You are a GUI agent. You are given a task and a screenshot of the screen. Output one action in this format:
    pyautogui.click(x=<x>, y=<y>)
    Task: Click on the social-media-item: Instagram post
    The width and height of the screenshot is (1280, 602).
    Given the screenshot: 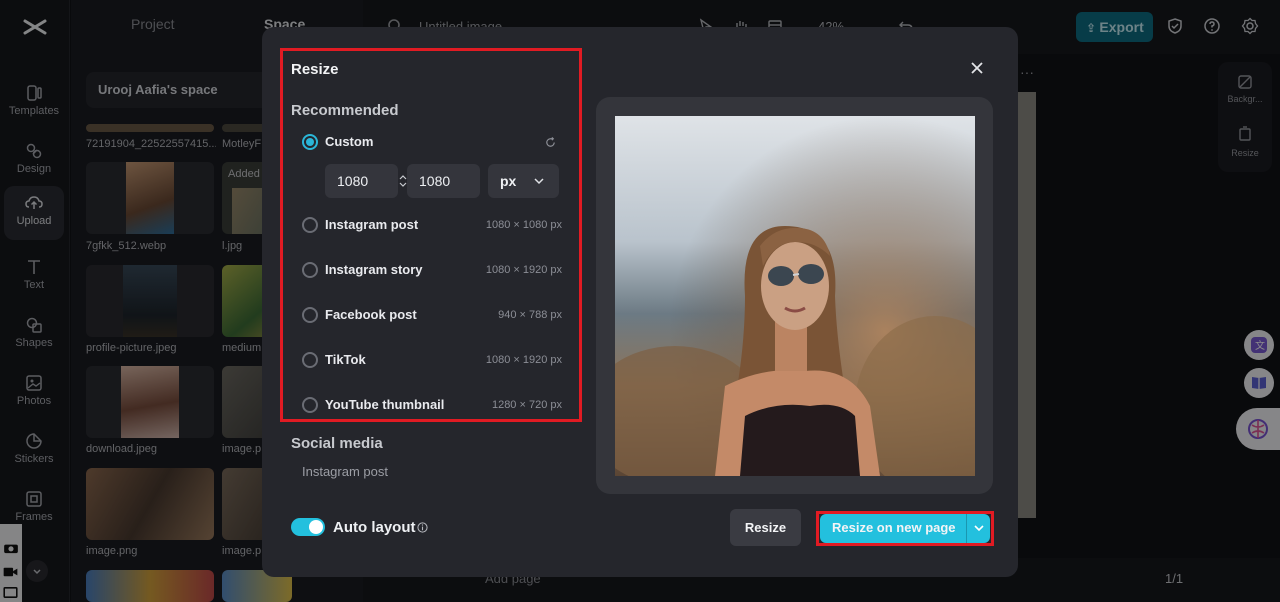 What is the action you would take?
    pyautogui.click(x=345, y=471)
    